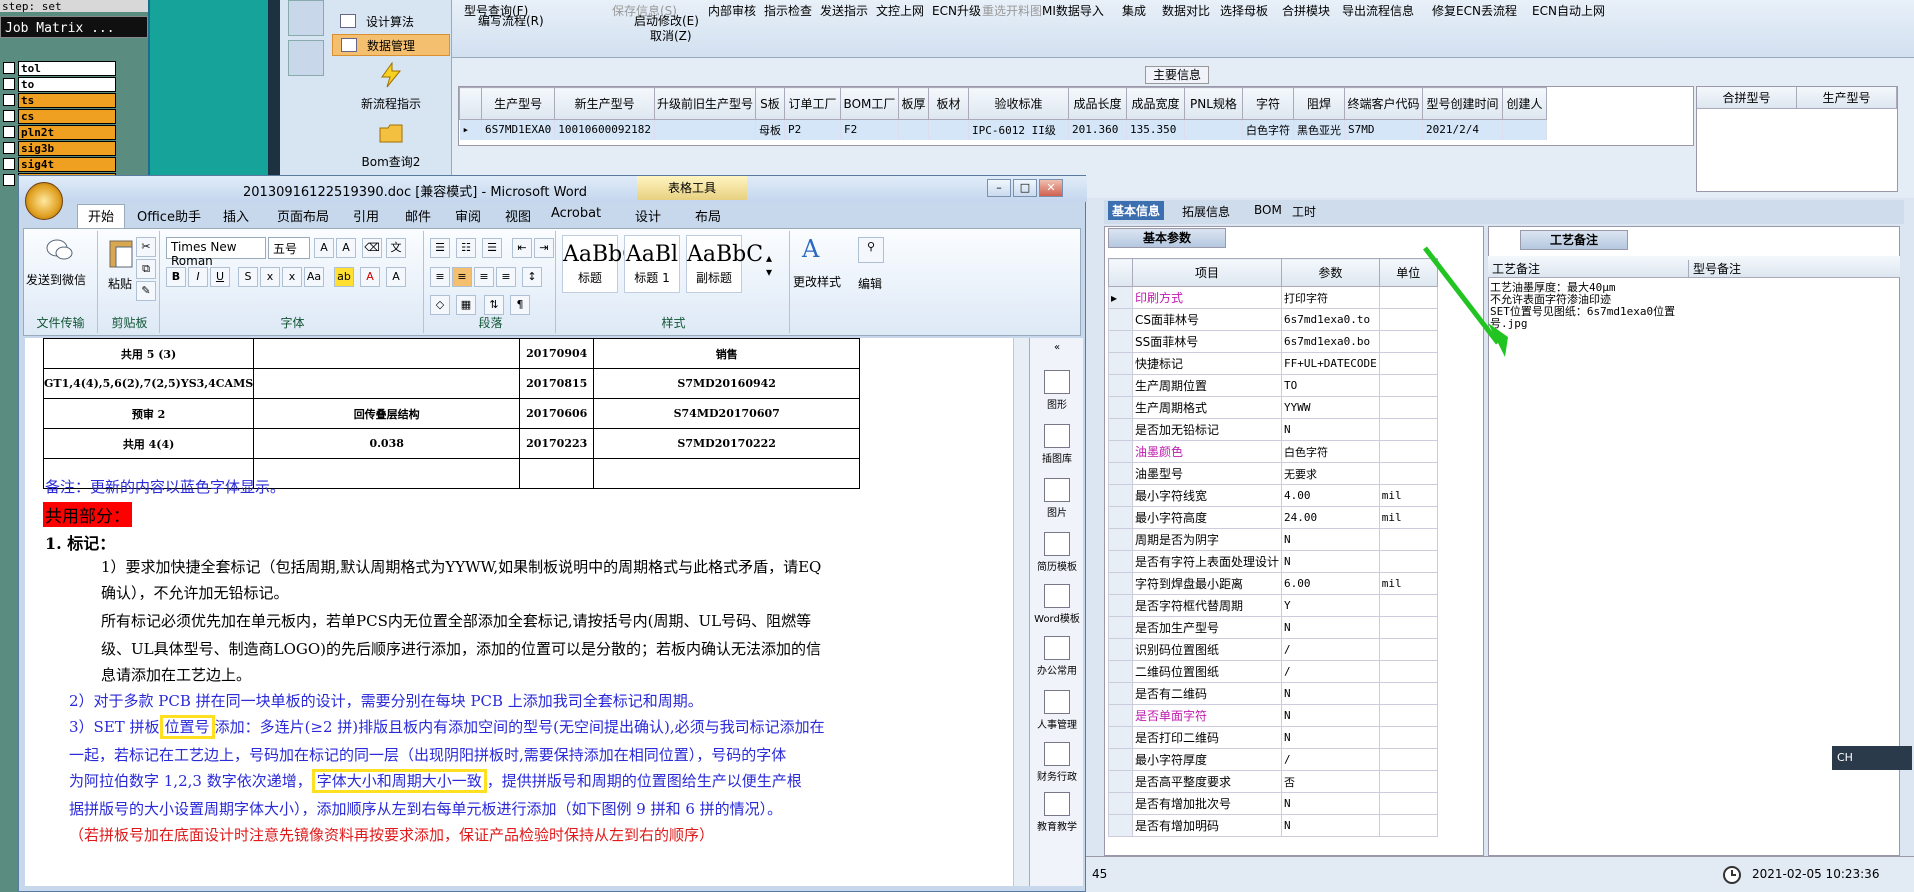  What do you see at coordinates (198, 277) in the screenshot?
I see `italic-icon: I` at bounding box center [198, 277].